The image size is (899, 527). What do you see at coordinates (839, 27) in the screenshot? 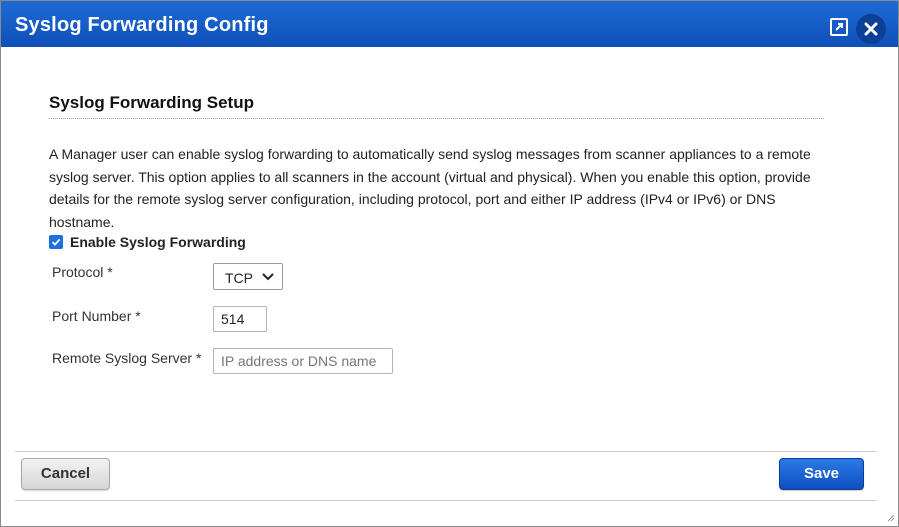
I see `popout-icon` at bounding box center [839, 27].